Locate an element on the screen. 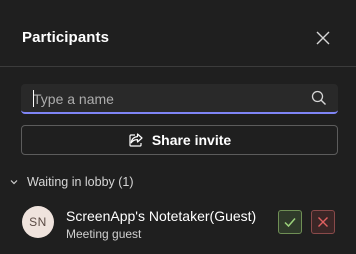 Image resolution: width=356 pixels, height=254 pixels. search-box is located at coordinates (179, 99).